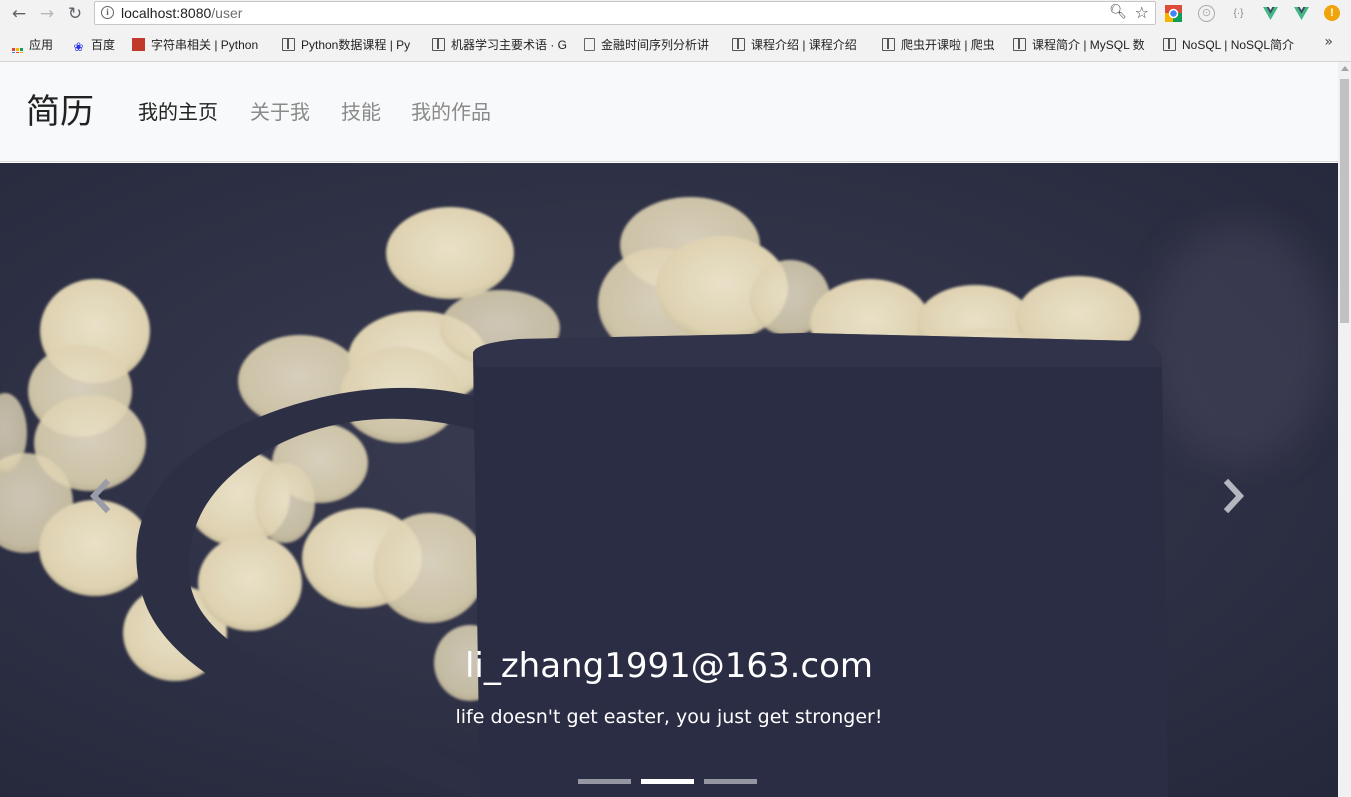  What do you see at coordinates (451, 112) in the screenshot?
I see `nav-link-works: 我的作品` at bounding box center [451, 112].